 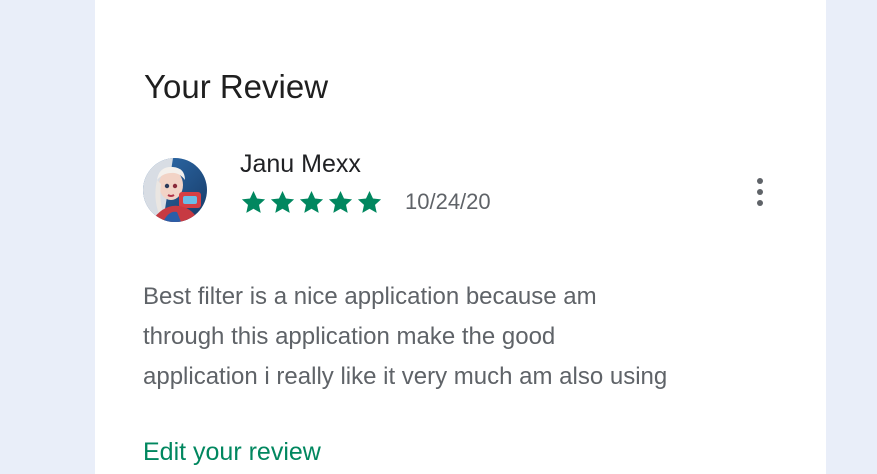 What do you see at coordinates (448, 201) in the screenshot?
I see `review-date: 10/24/20` at bounding box center [448, 201].